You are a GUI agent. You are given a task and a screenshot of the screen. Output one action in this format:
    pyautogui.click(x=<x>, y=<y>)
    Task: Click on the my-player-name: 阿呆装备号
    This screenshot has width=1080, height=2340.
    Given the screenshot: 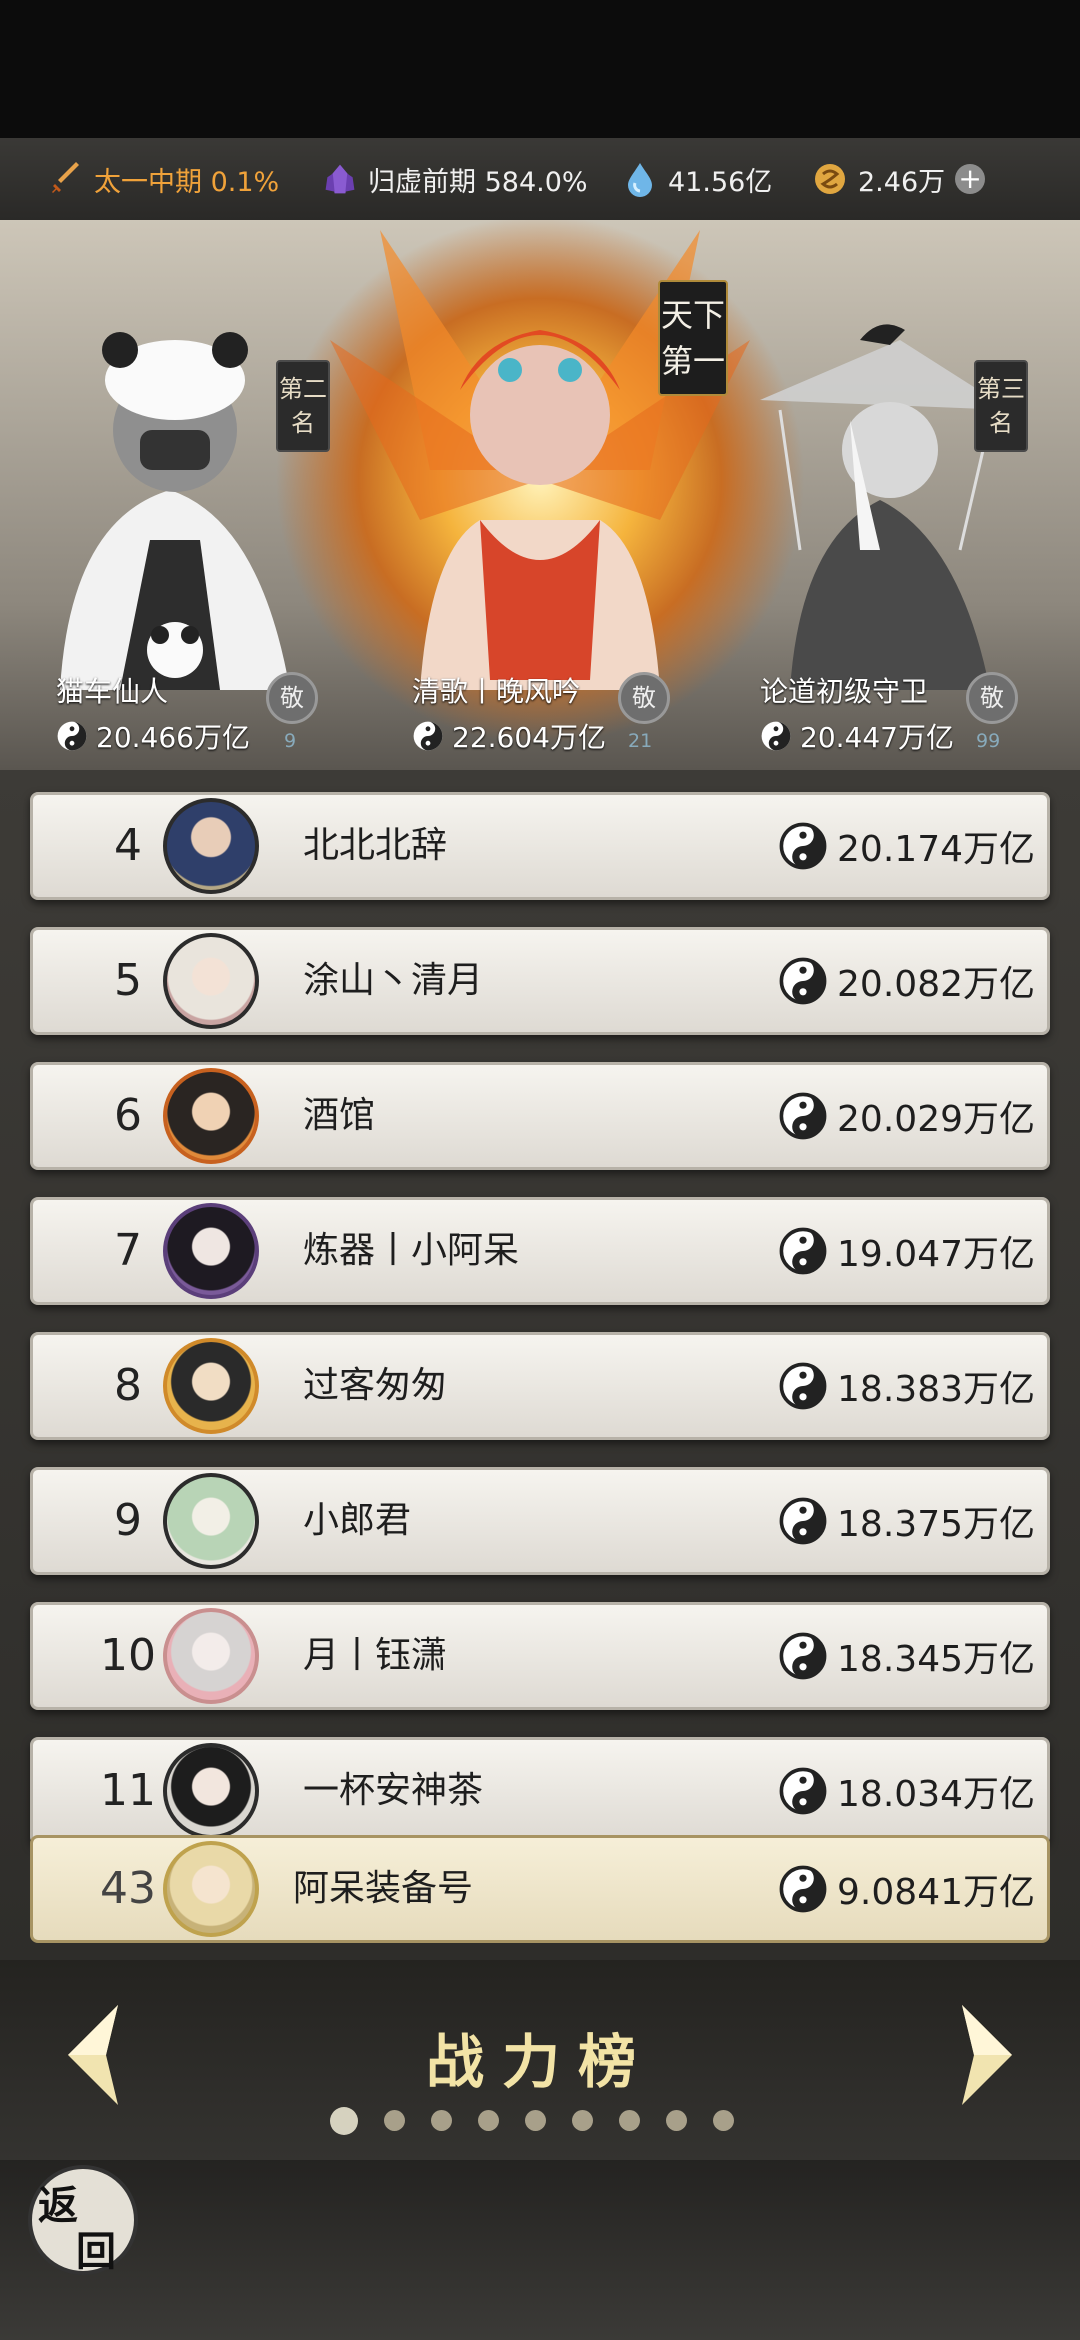 What is the action you would take?
    pyautogui.click(x=383, y=1888)
    